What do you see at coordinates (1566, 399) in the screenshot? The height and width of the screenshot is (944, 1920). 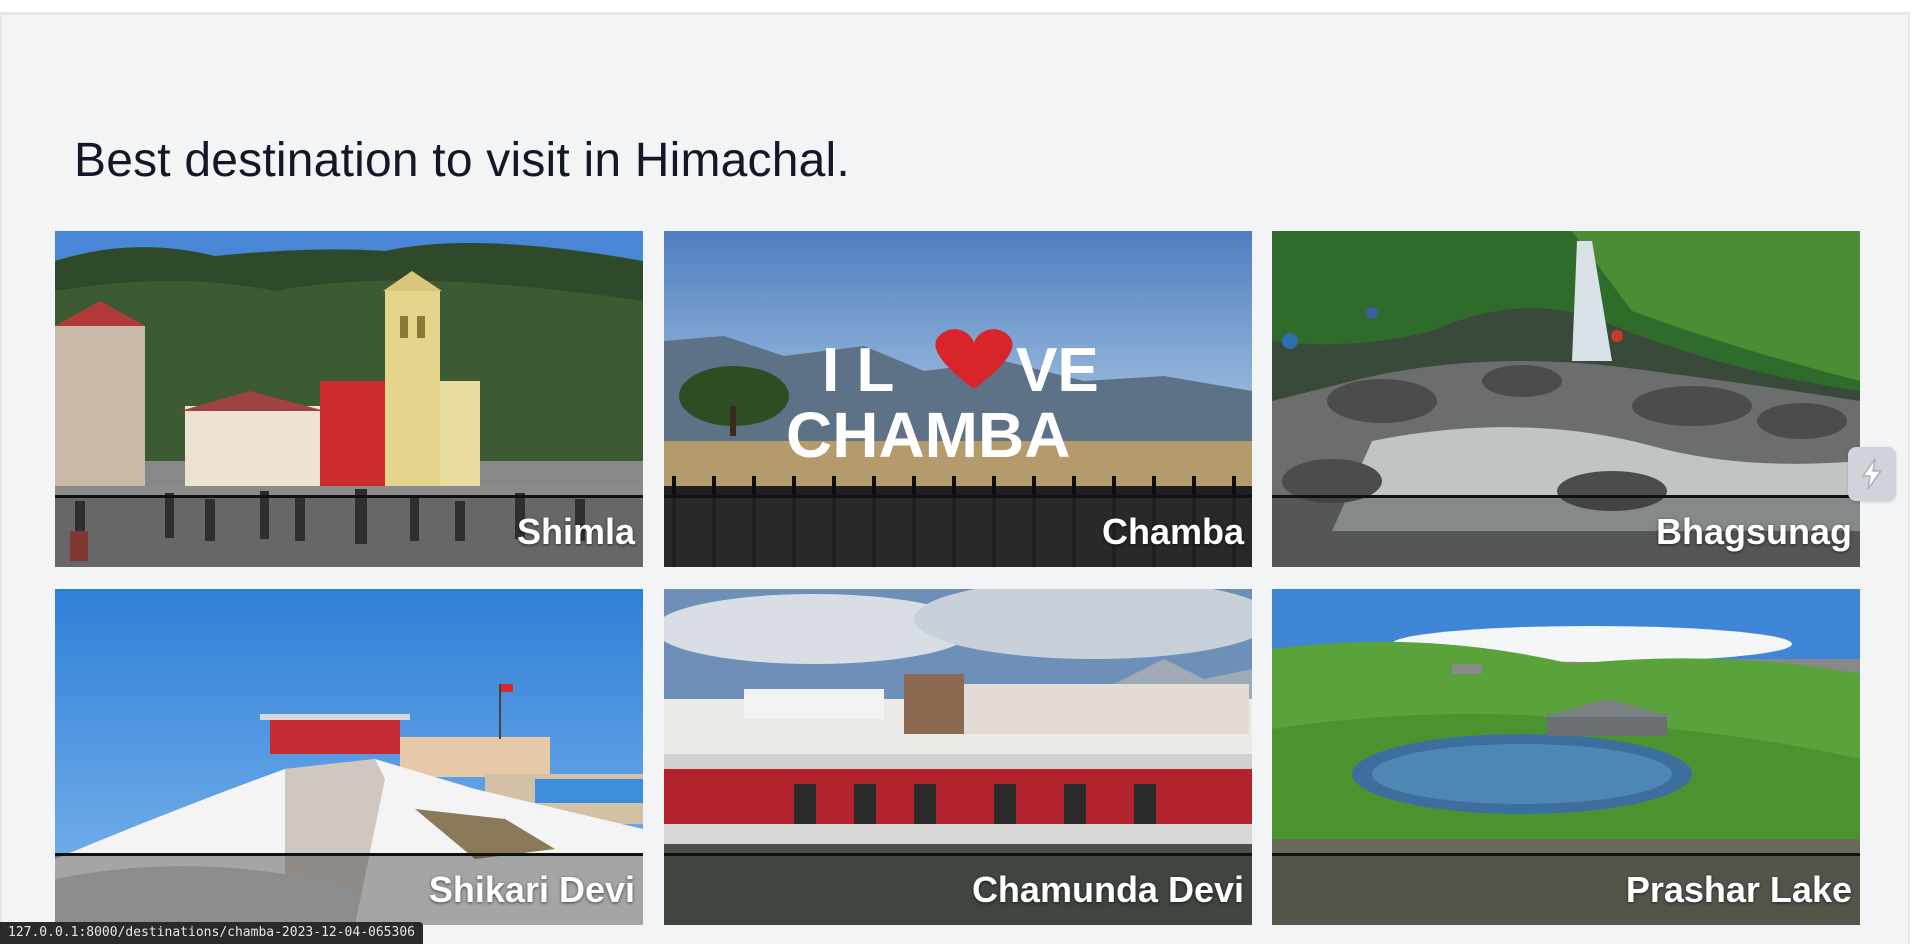 I see `destination-card-bhagsunag: Bhagsunag` at bounding box center [1566, 399].